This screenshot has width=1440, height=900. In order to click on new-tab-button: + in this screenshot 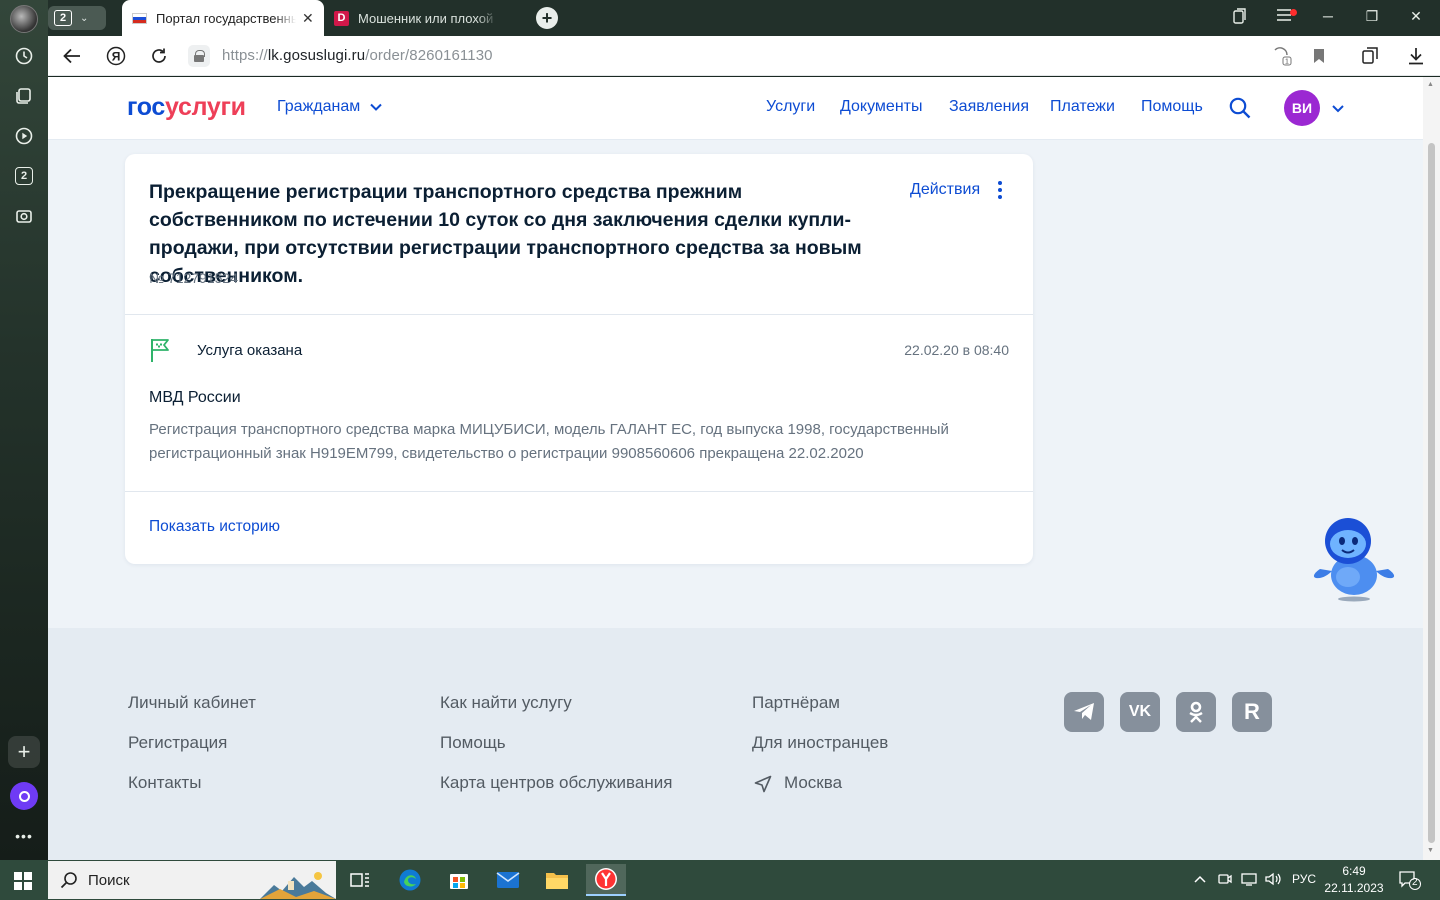, I will do `click(547, 18)`.